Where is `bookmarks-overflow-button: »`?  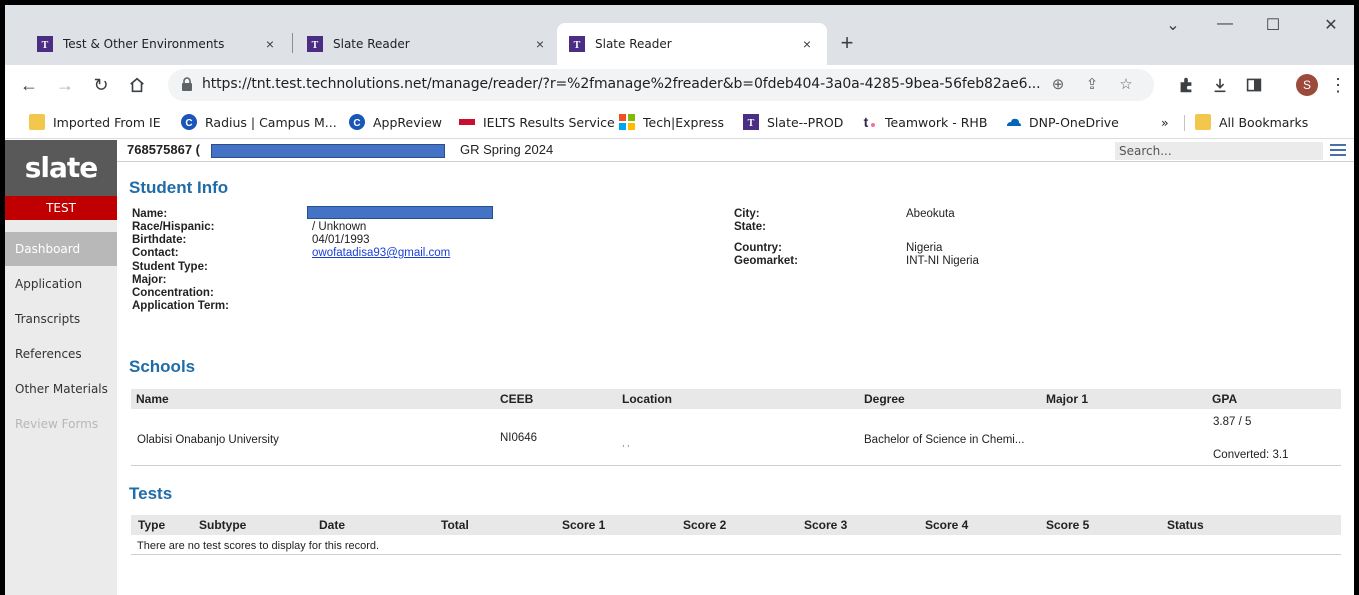 bookmarks-overflow-button: » is located at coordinates (1165, 122).